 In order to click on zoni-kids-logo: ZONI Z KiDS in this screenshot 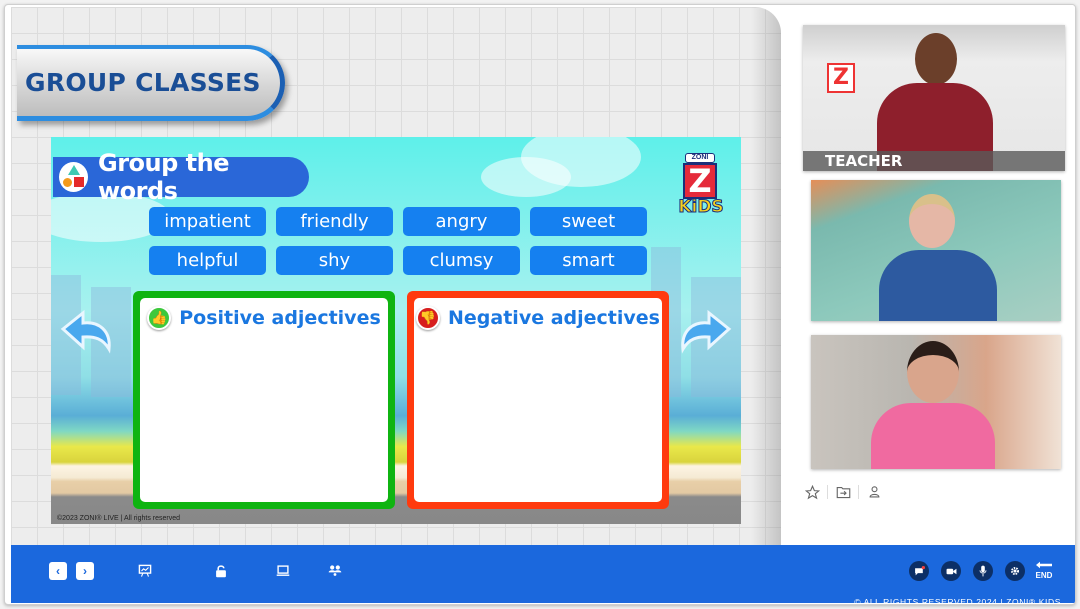, I will do `click(701, 188)`.